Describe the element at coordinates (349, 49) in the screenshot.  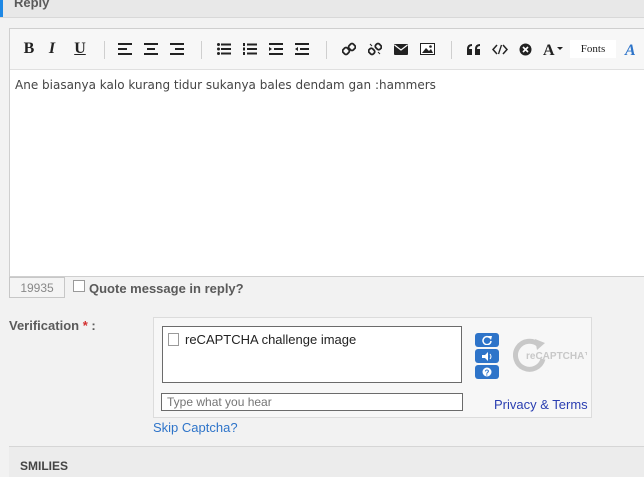
I see `link-icon` at that location.